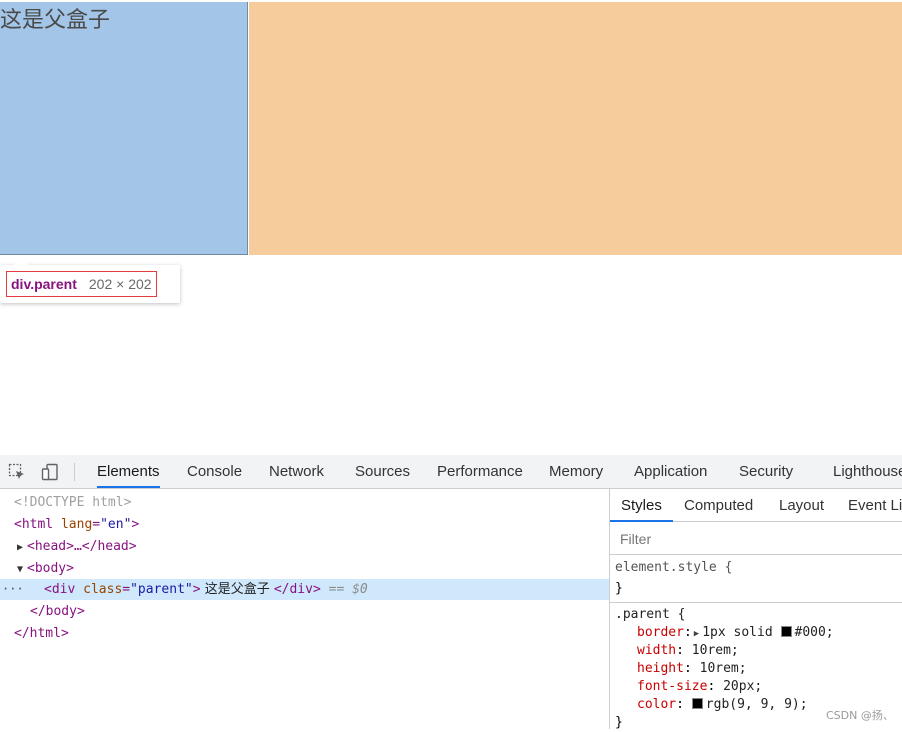  I want to click on decl-font-size: font-size: 20px;, so click(758, 687).